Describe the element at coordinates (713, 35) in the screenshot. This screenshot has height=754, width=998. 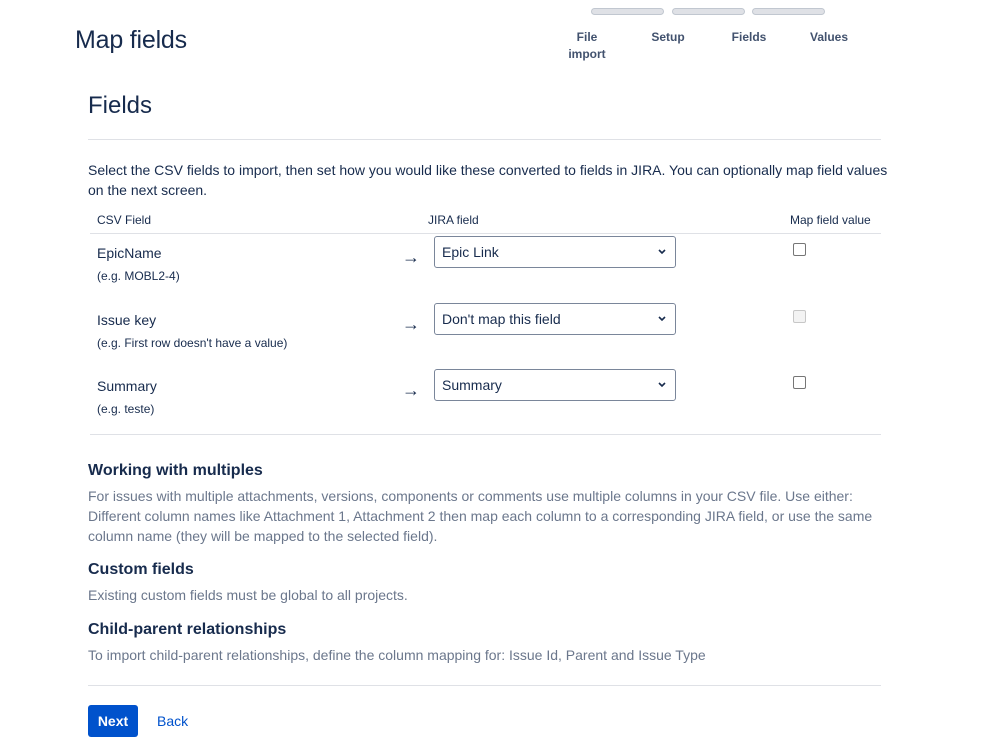
I see `progress-tracker: File import Setup Fields Values` at that location.